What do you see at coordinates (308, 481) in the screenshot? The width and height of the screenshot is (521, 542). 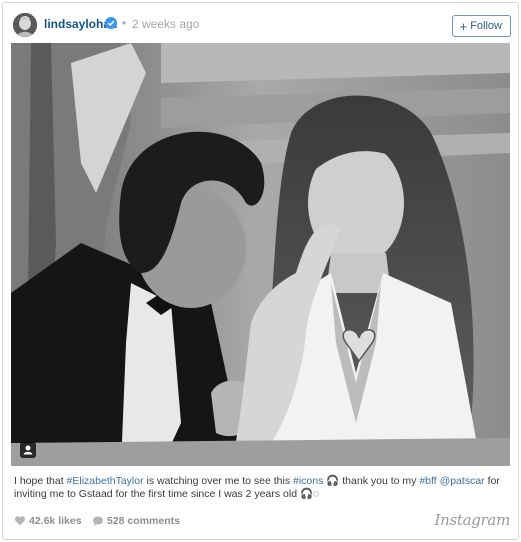 I see `hashtag-link: #icons` at bounding box center [308, 481].